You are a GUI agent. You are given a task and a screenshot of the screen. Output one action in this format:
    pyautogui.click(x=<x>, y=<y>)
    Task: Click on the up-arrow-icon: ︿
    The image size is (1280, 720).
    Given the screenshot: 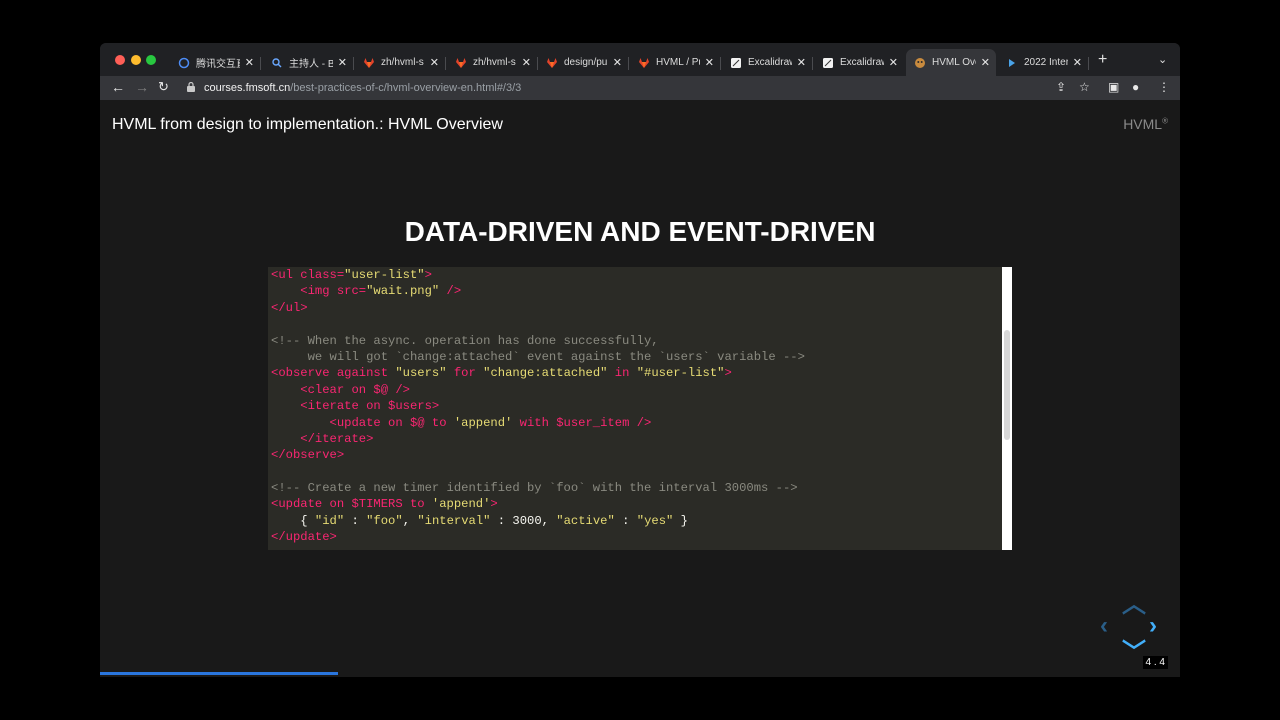 What is the action you would take?
    pyautogui.click(x=1134, y=601)
    